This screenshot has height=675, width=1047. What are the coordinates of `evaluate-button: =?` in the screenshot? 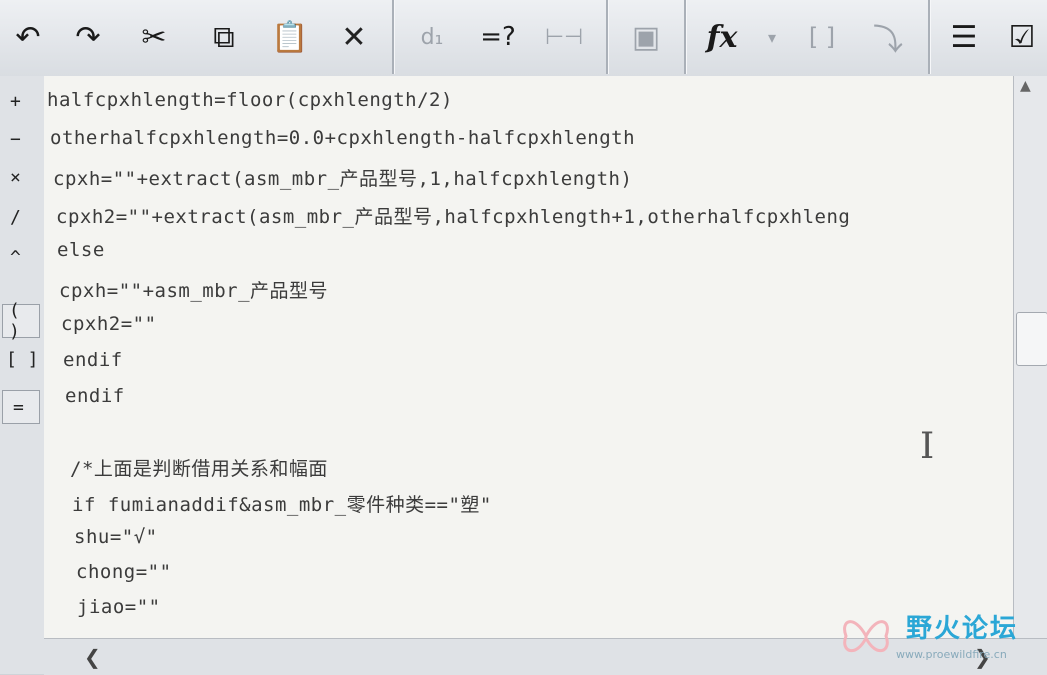 It's located at (498, 37).